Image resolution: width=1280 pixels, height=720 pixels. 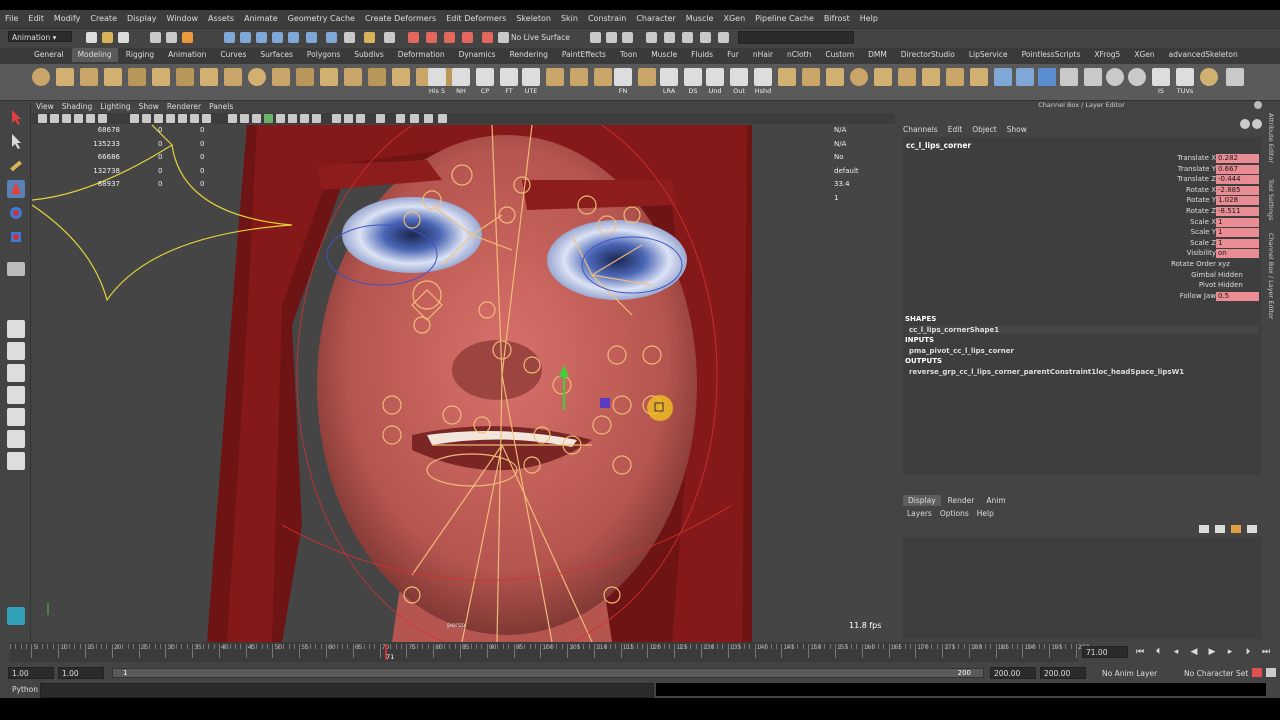 What do you see at coordinates (1156, 169) in the screenshot?
I see `channel-label-translate-y: Translate Y` at bounding box center [1156, 169].